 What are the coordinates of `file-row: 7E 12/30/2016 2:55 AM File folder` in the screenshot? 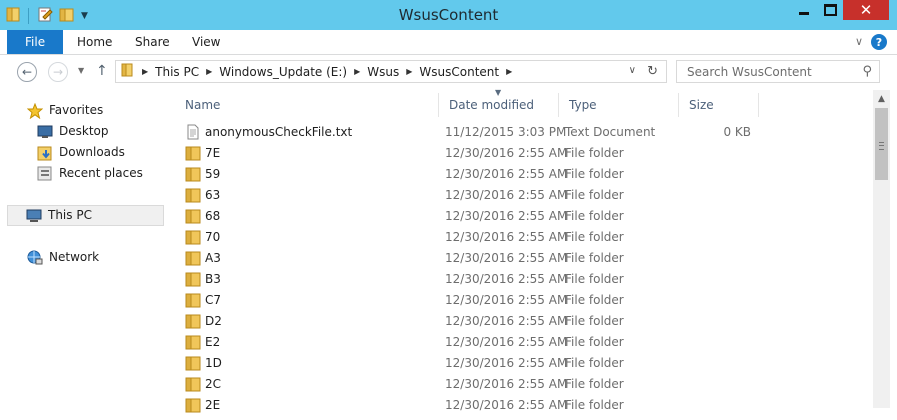 It's located at (467, 153).